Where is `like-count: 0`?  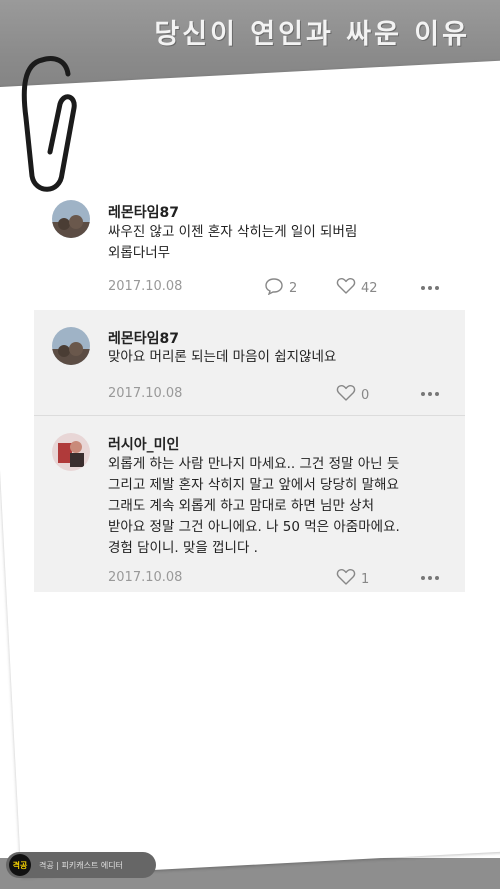 like-count: 0 is located at coordinates (365, 395).